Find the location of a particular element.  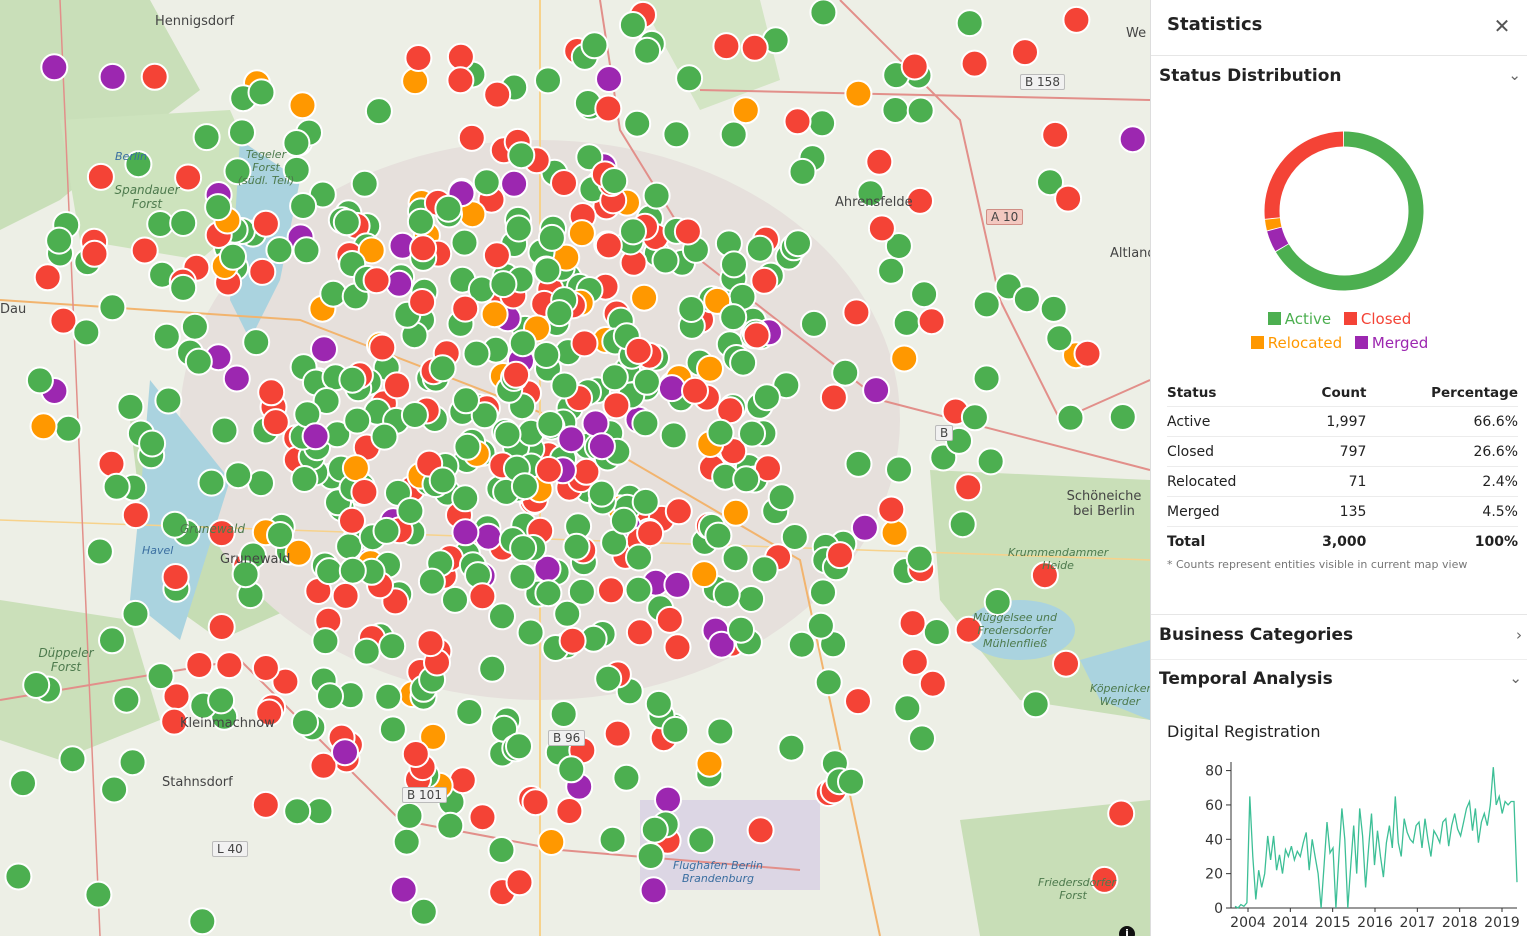

close-icon: ✕ is located at coordinates (1502, 26).